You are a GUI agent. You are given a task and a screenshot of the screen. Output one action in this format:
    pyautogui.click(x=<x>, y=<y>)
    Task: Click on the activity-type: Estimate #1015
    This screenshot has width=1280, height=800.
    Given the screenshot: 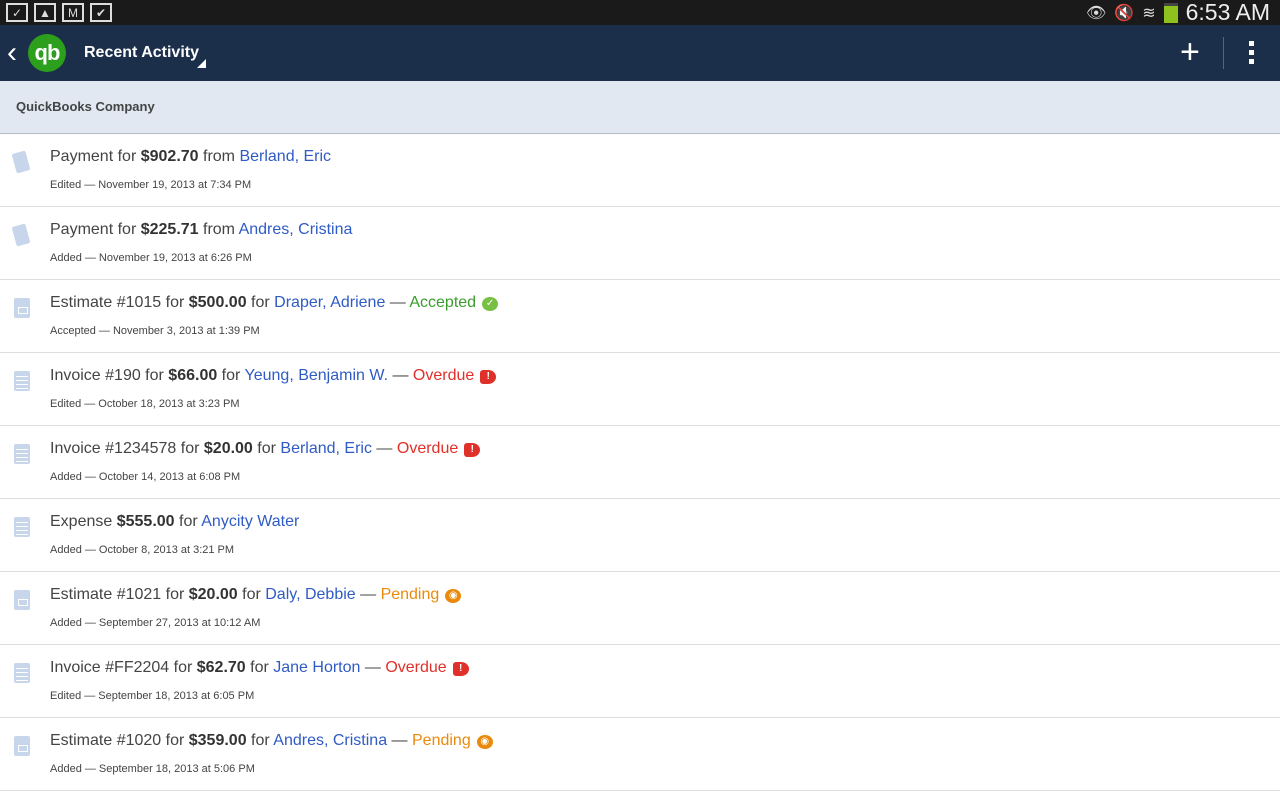 What is the action you would take?
    pyautogui.click(x=106, y=302)
    